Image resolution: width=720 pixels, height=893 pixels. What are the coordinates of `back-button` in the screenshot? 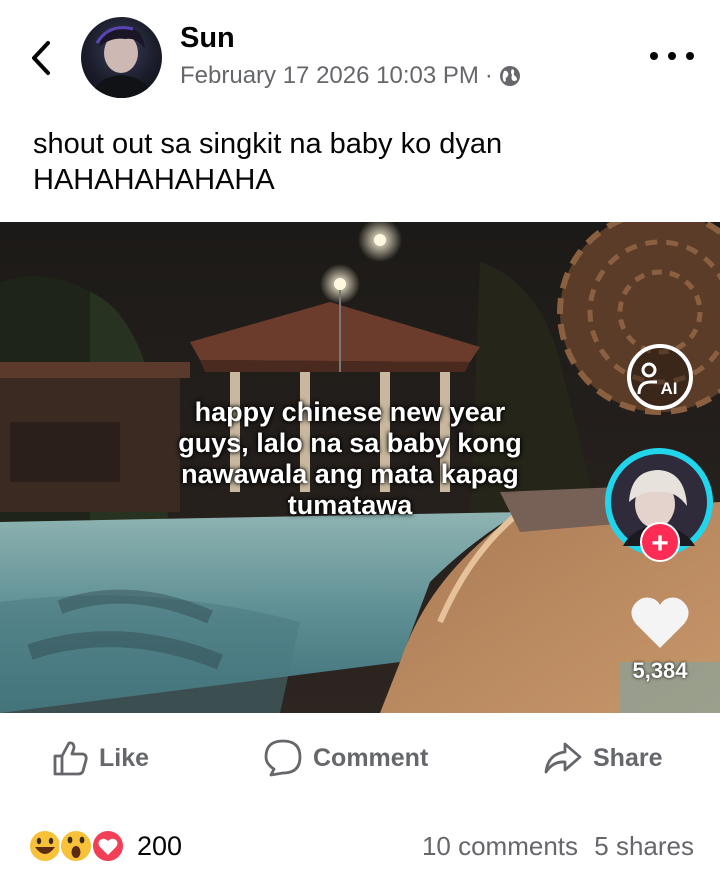 It's located at (41, 58).